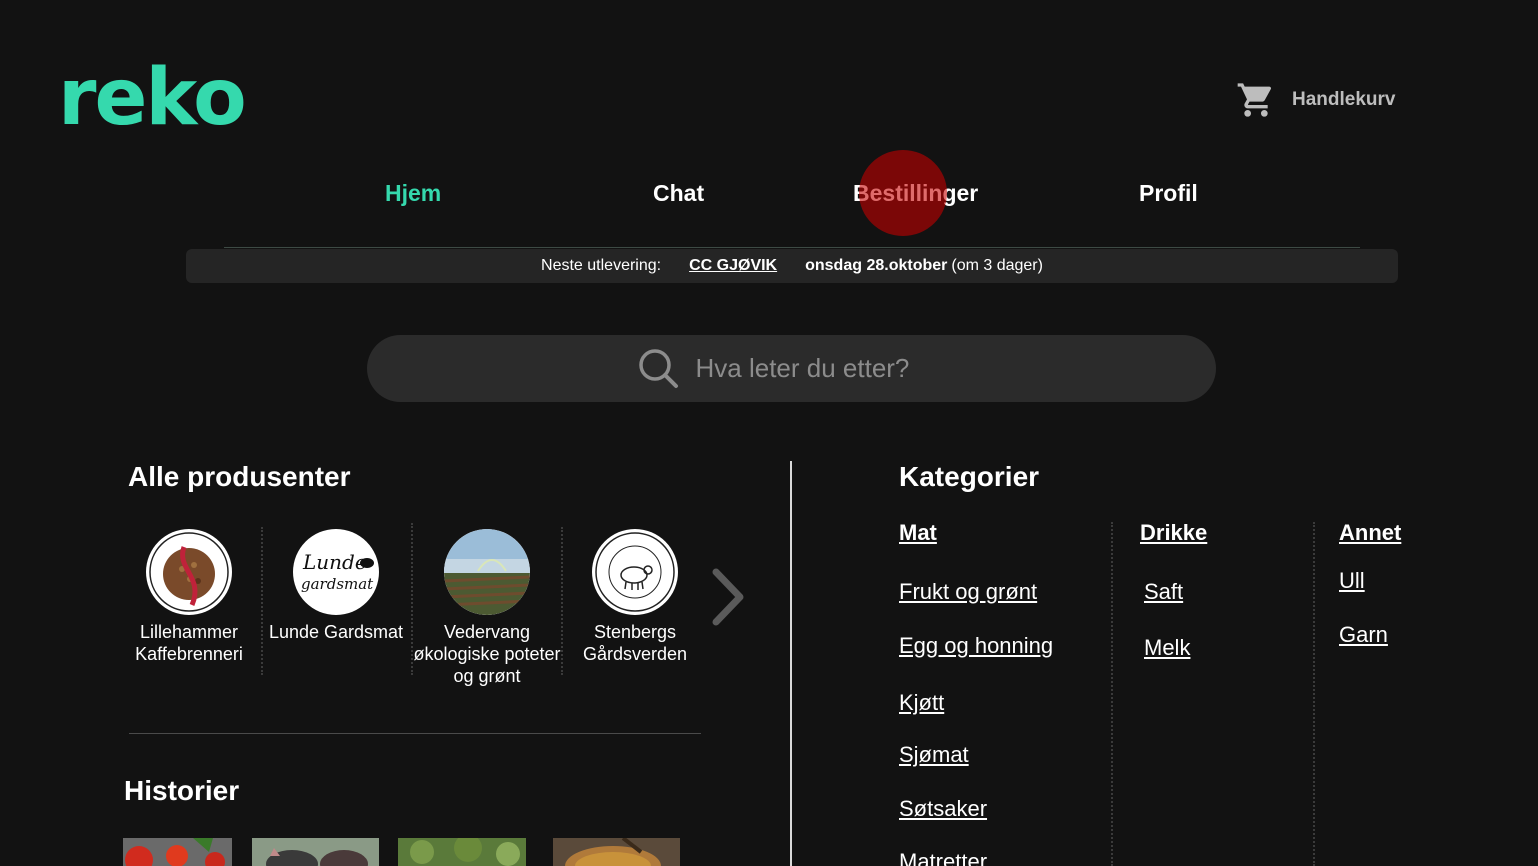 This screenshot has height=866, width=1538. I want to click on search-input, so click(820, 368).